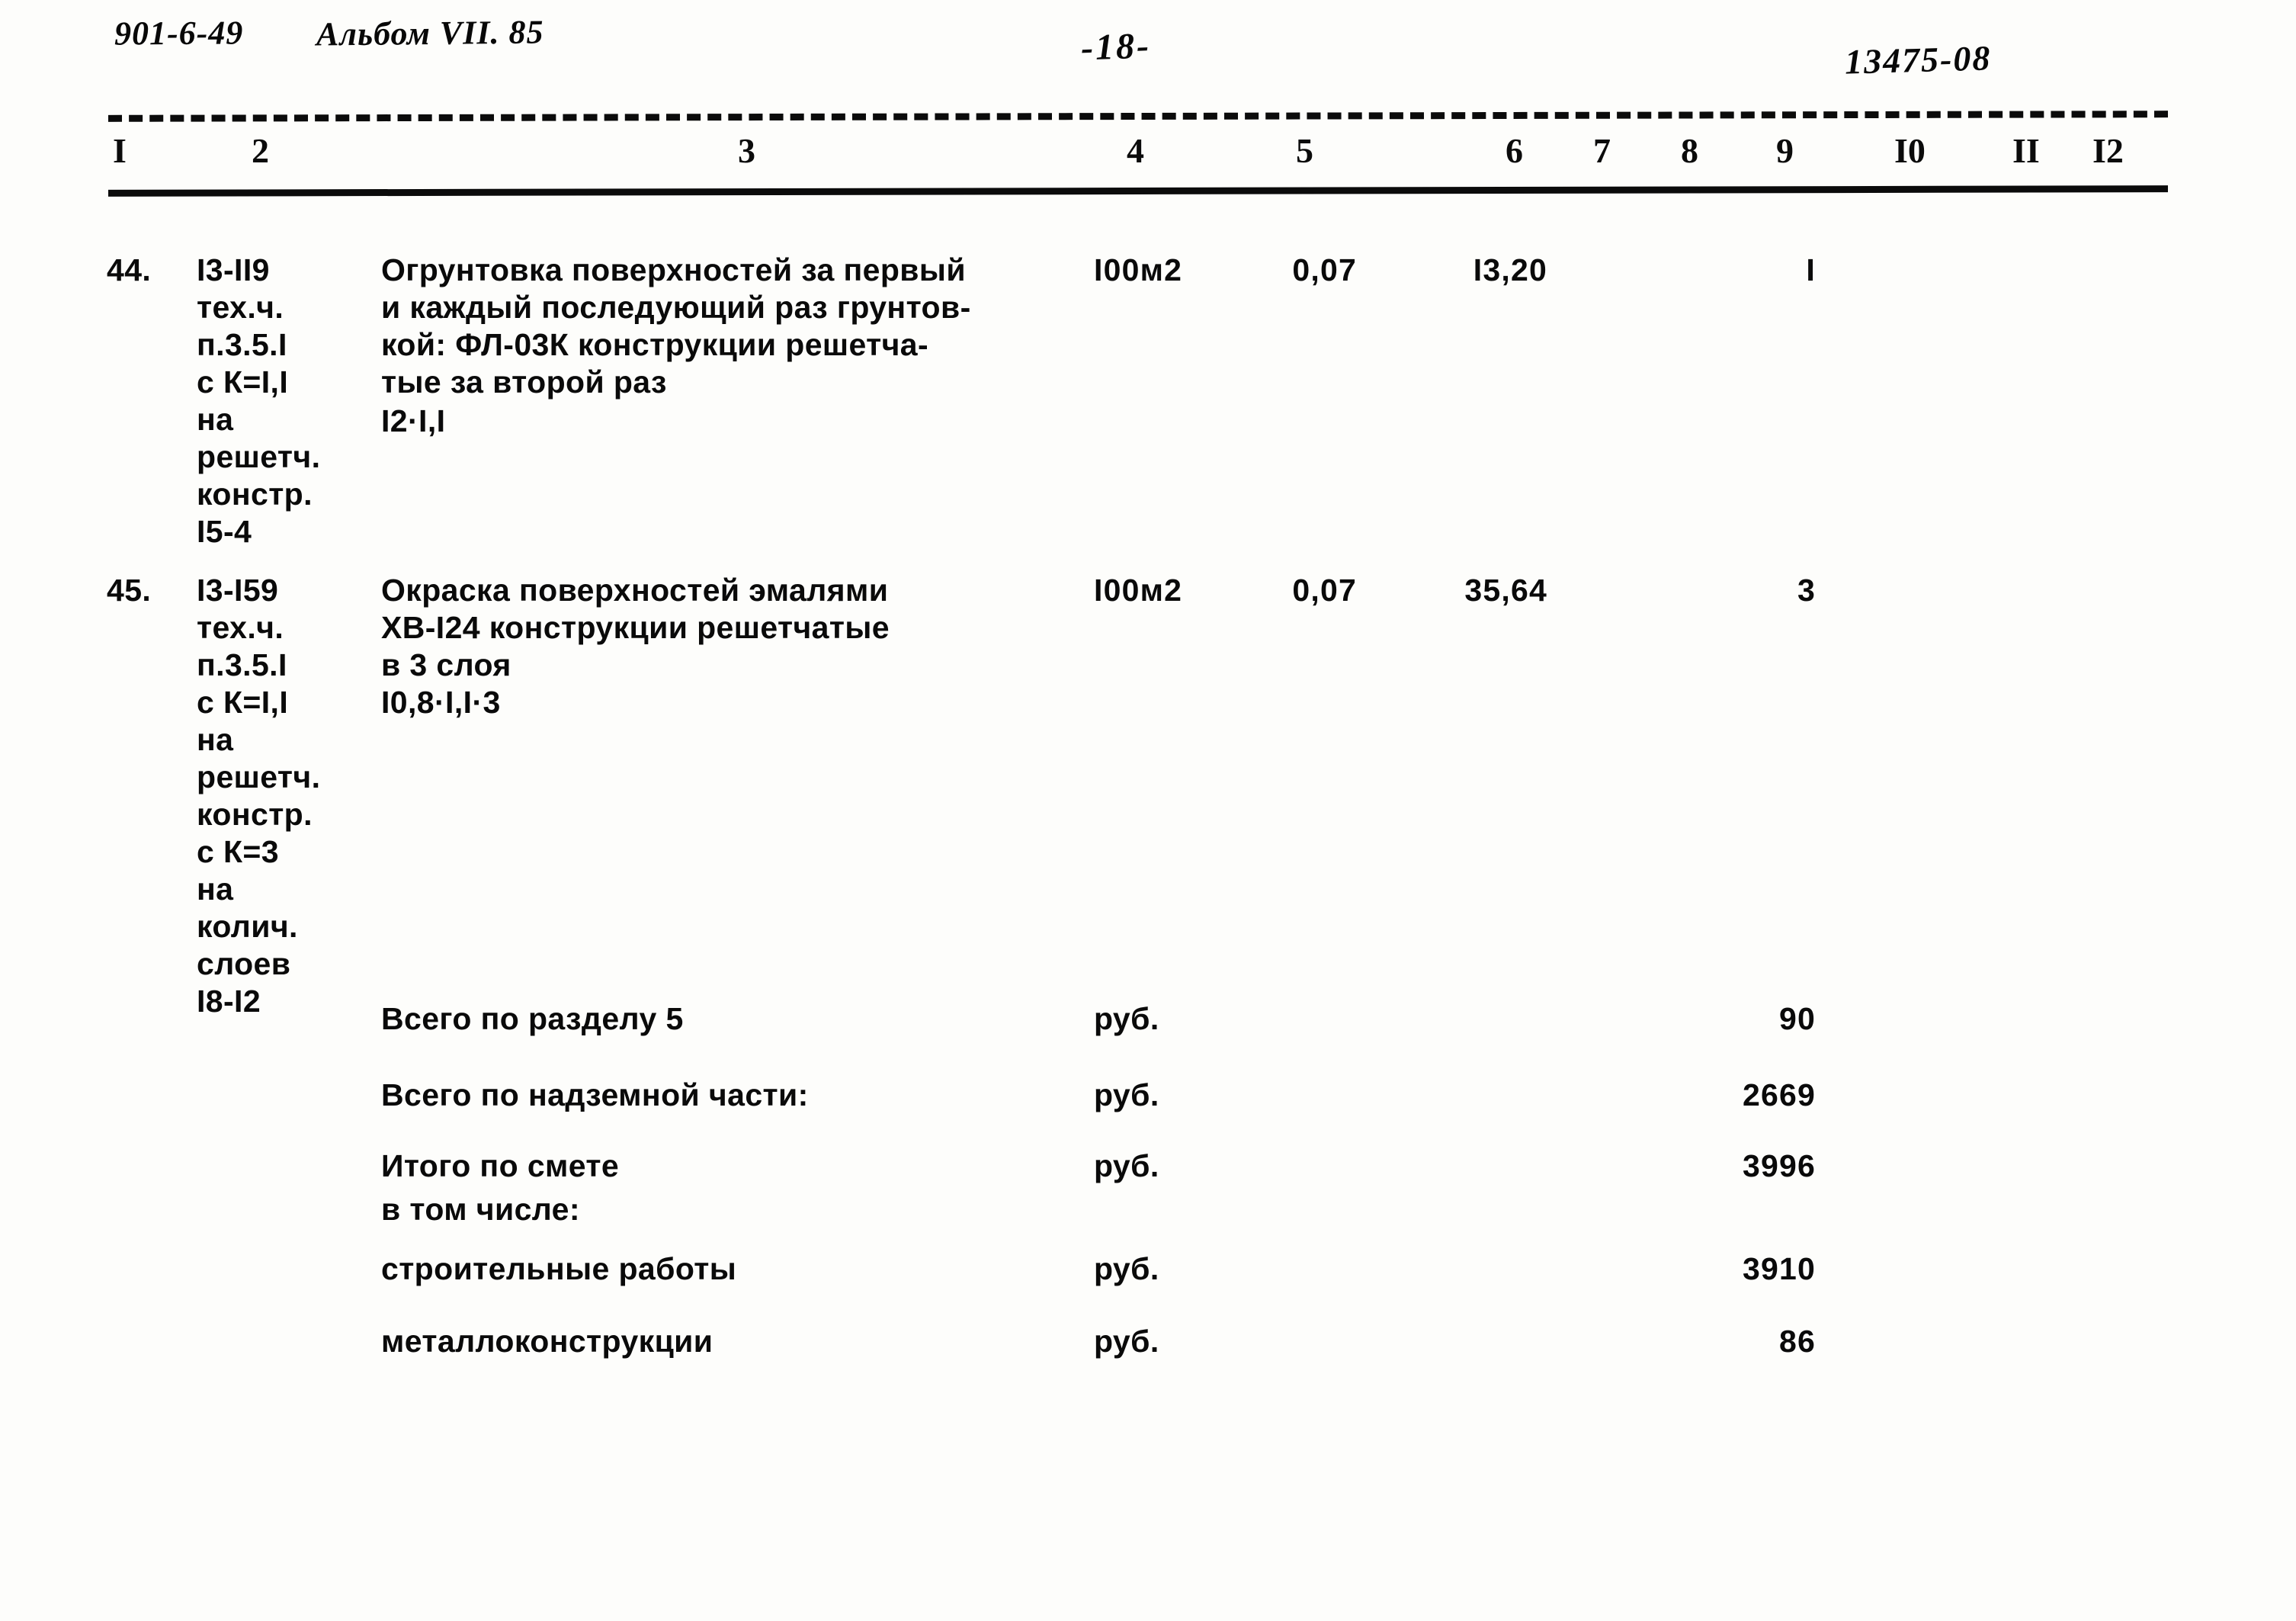  I want to click on column-number-4: 4, so click(1135, 150).